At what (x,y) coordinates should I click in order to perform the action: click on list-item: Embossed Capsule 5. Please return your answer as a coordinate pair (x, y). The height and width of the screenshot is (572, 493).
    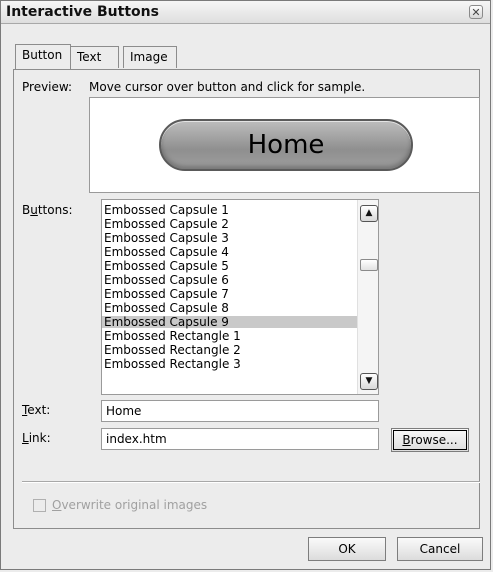
    Looking at the image, I should click on (230, 266).